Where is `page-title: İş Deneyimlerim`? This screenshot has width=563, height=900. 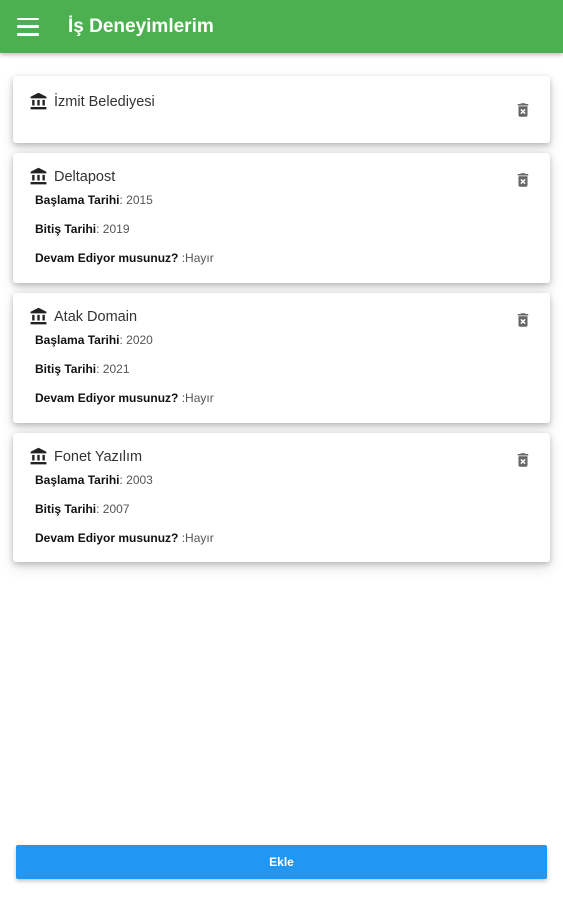
page-title: İş Deneyimlerim is located at coordinates (141, 26).